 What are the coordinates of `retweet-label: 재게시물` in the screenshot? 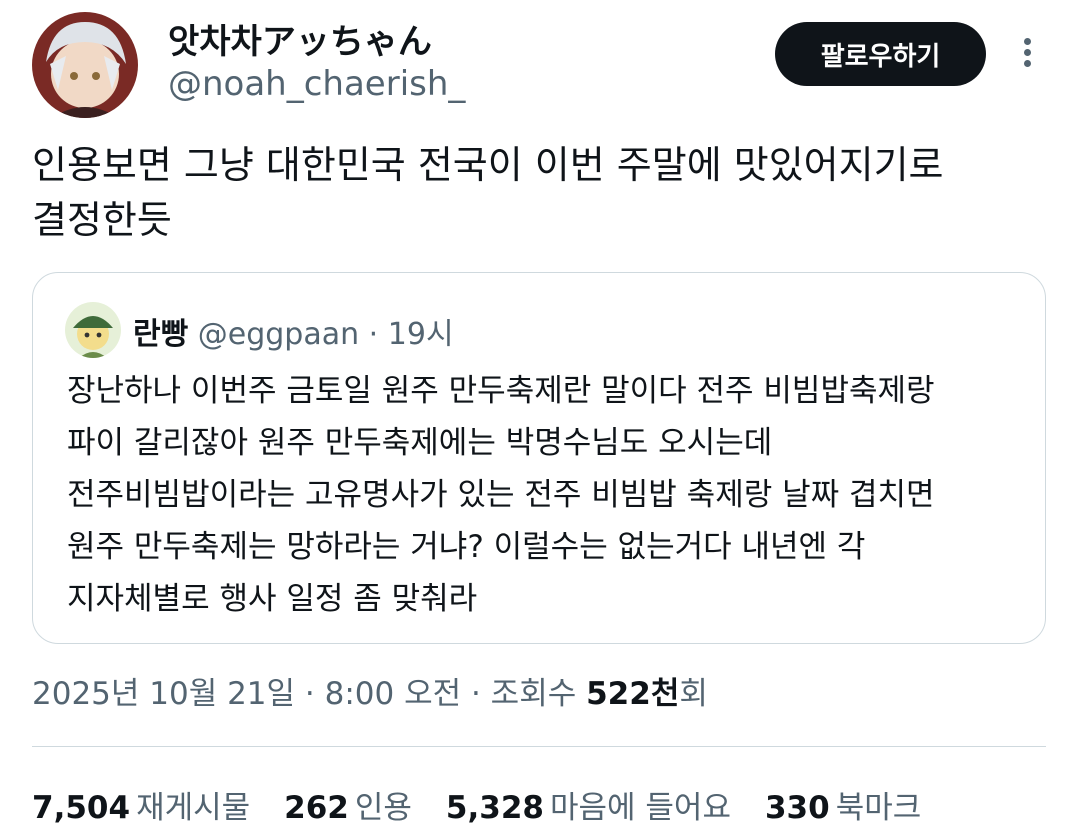 It's located at (193, 808).